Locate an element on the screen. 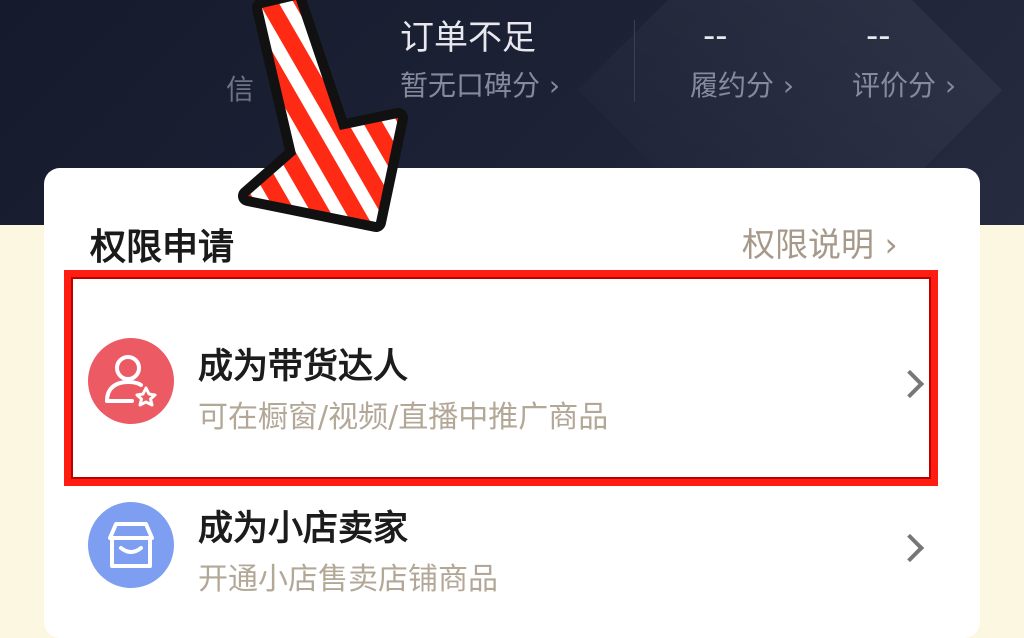 Image resolution: width=1024 pixels, height=638 pixels. annotation-arrow is located at coordinates (323, 116).